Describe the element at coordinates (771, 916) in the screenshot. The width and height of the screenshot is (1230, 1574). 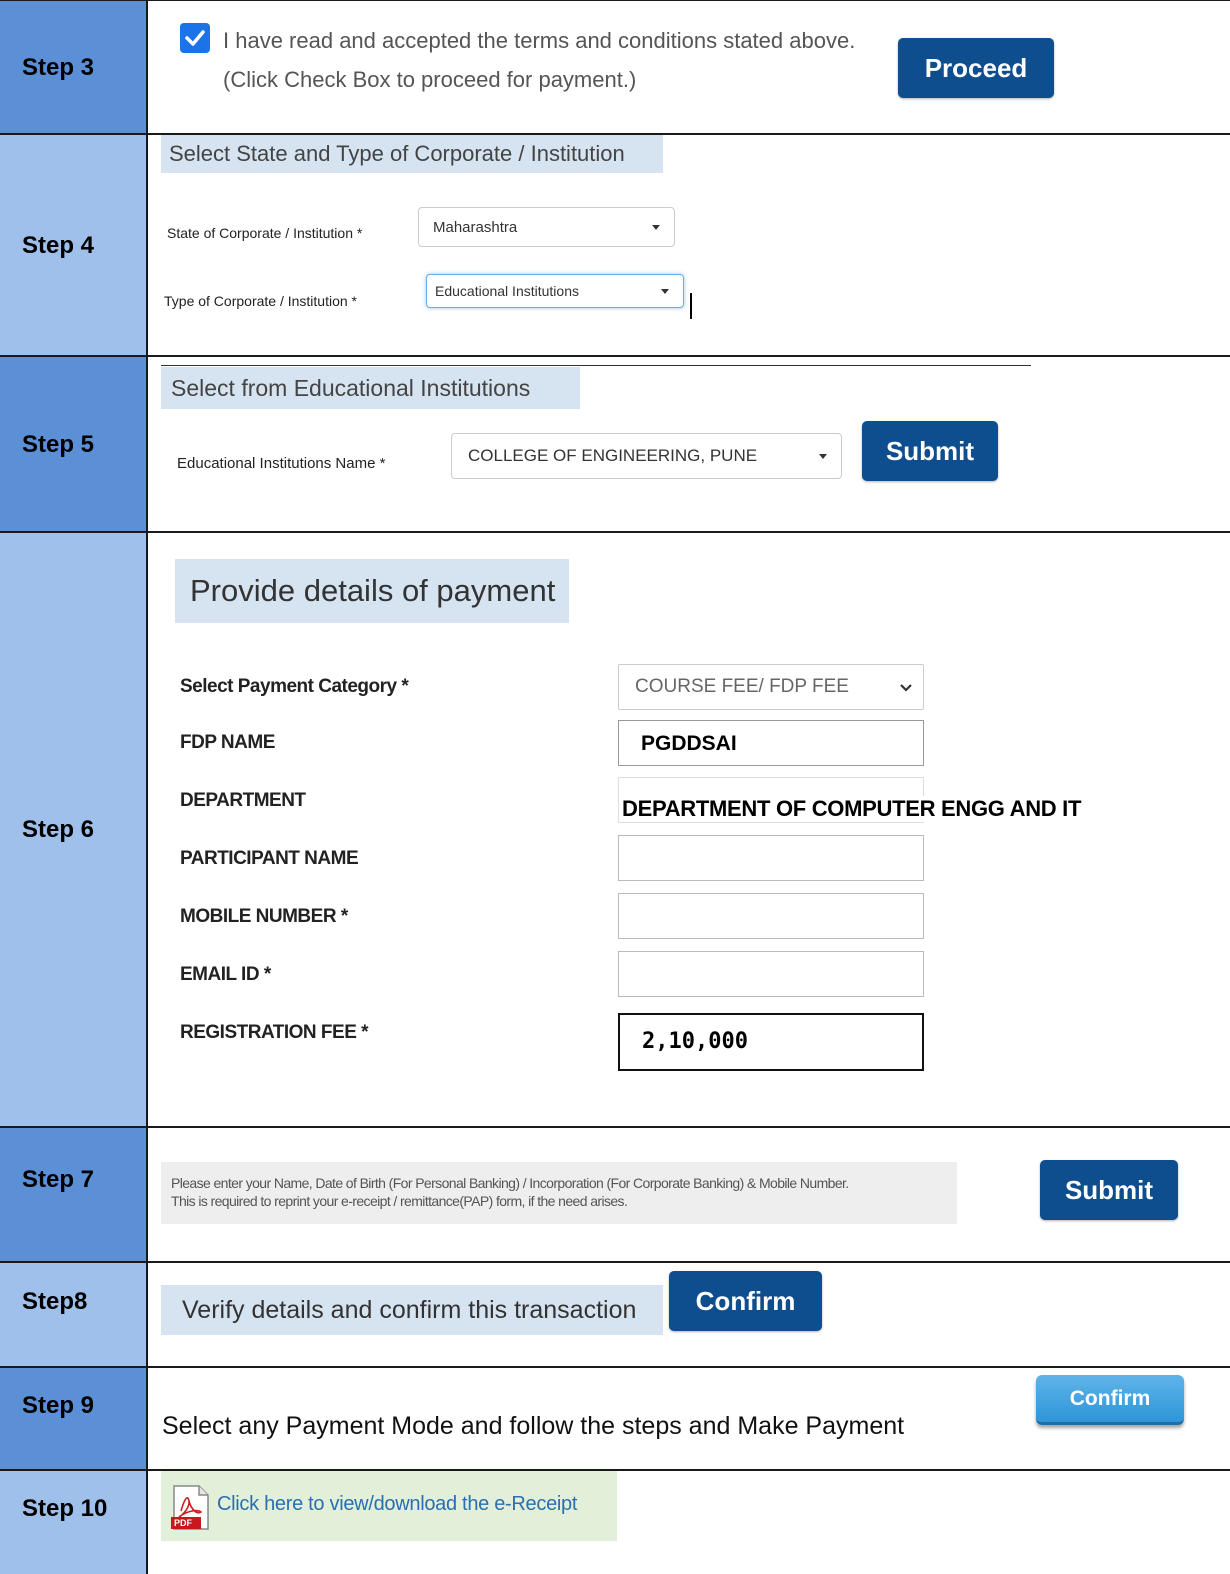
I see `mobile-number-input` at that location.